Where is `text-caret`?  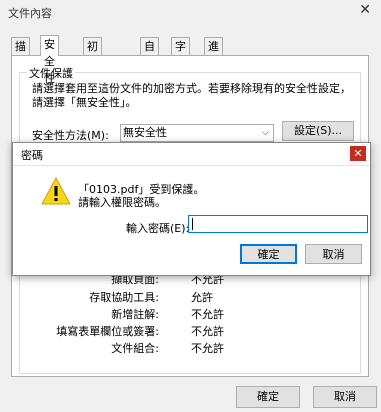
text-caret is located at coordinates (192, 224).